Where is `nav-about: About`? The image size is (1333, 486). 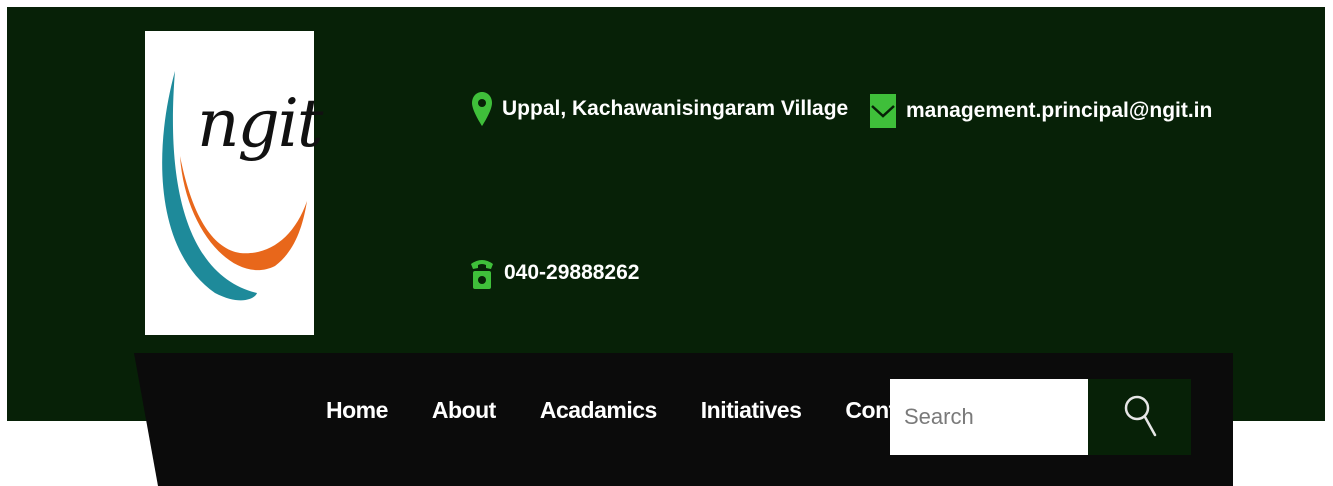
nav-about: About is located at coordinates (464, 410).